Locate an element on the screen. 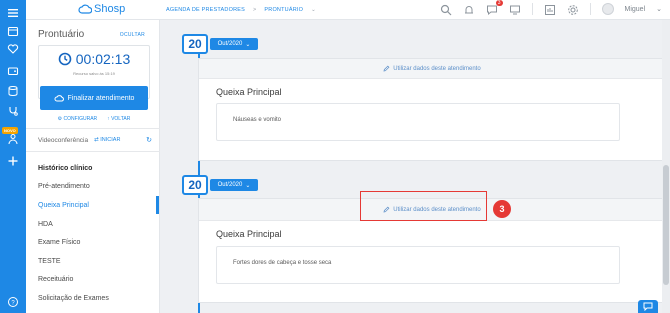  breadcrumb: AGENDA DE PRESTADORES > PRONTUÁRIO ⌄ is located at coordinates (241, 10).